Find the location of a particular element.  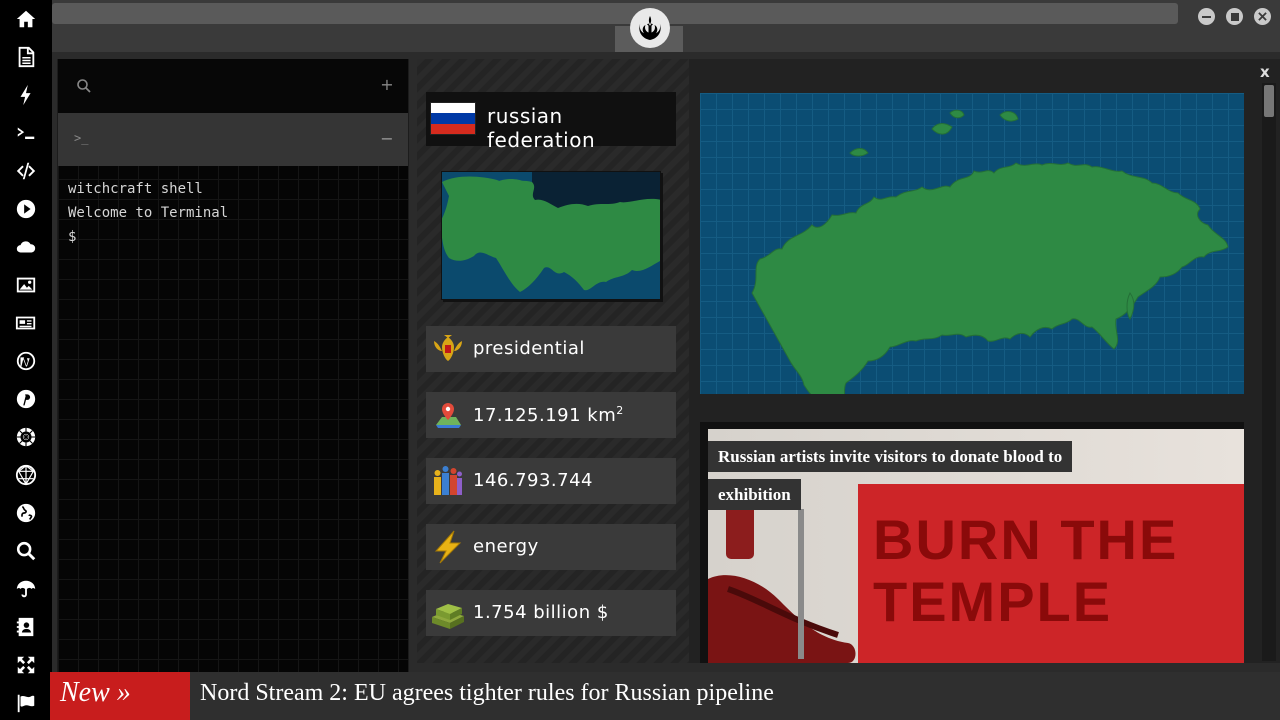

geodesic-icon is located at coordinates (26, 475).